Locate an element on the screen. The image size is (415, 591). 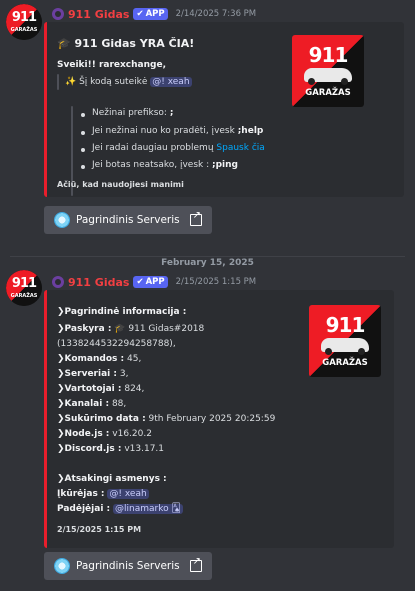
info-row: ❯Paskyra : 🎓 911 Gidas#2018 is located at coordinates (130, 329).